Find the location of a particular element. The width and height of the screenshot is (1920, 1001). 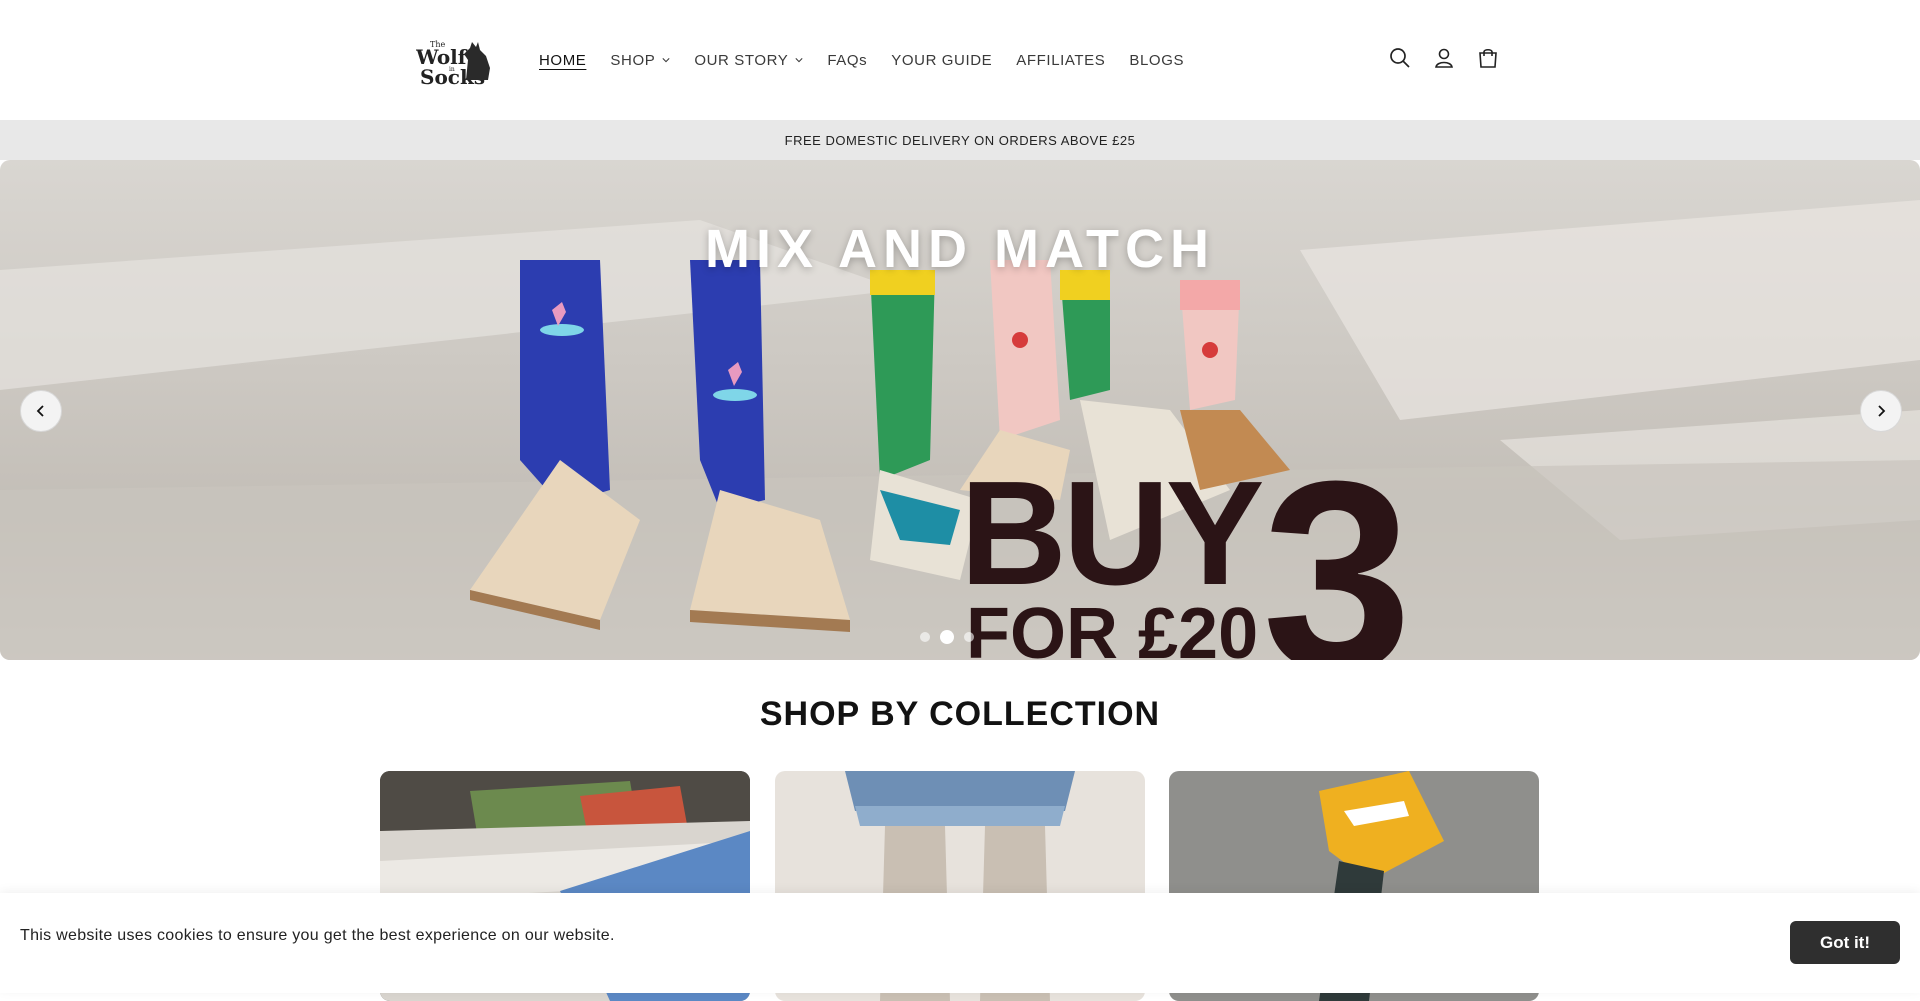

chevron-left-icon is located at coordinates (40, 411).